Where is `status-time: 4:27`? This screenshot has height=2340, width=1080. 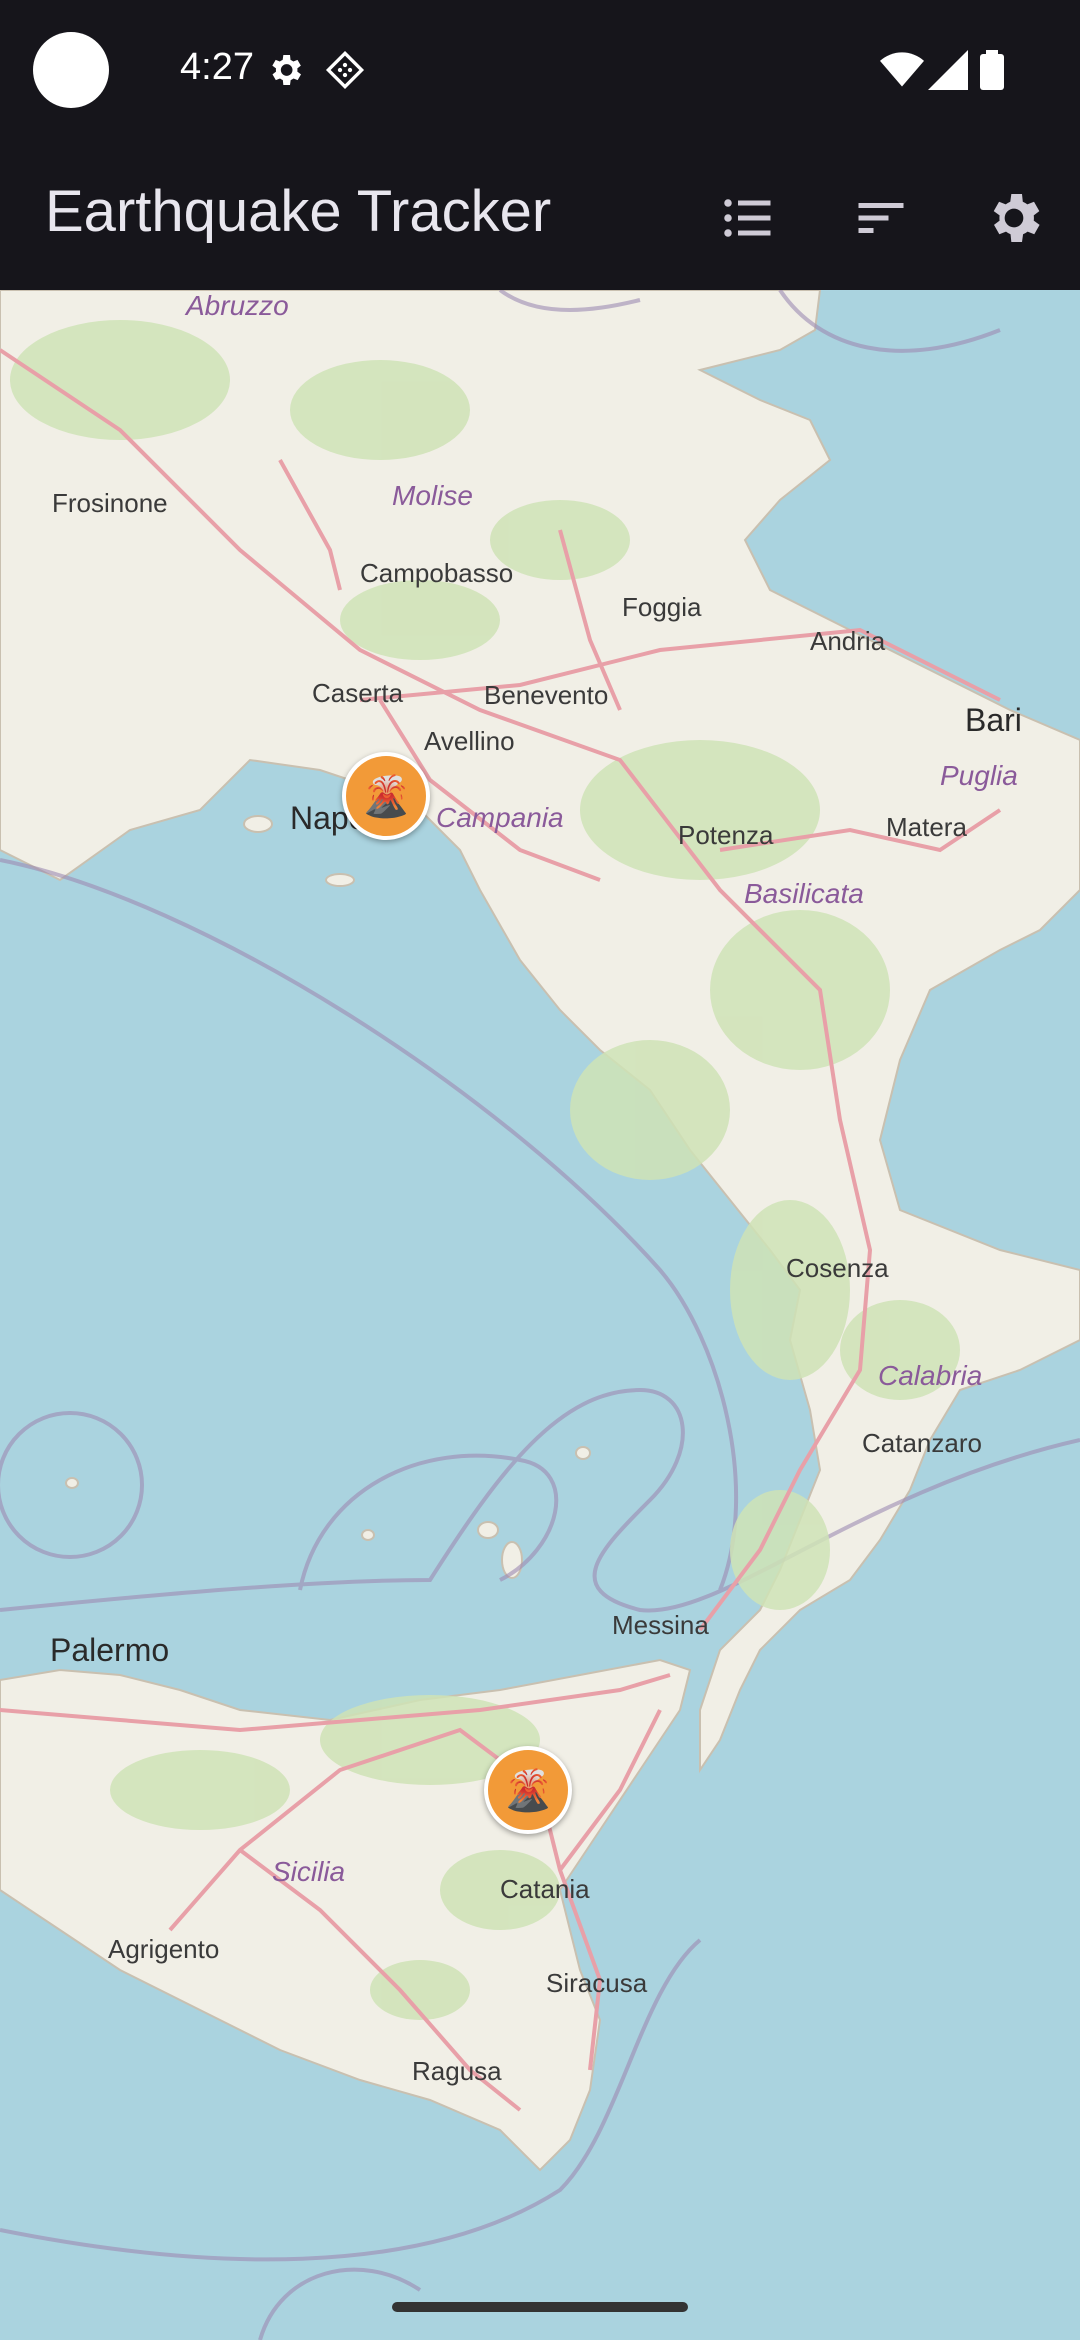
status-time: 4:27 is located at coordinates (217, 67).